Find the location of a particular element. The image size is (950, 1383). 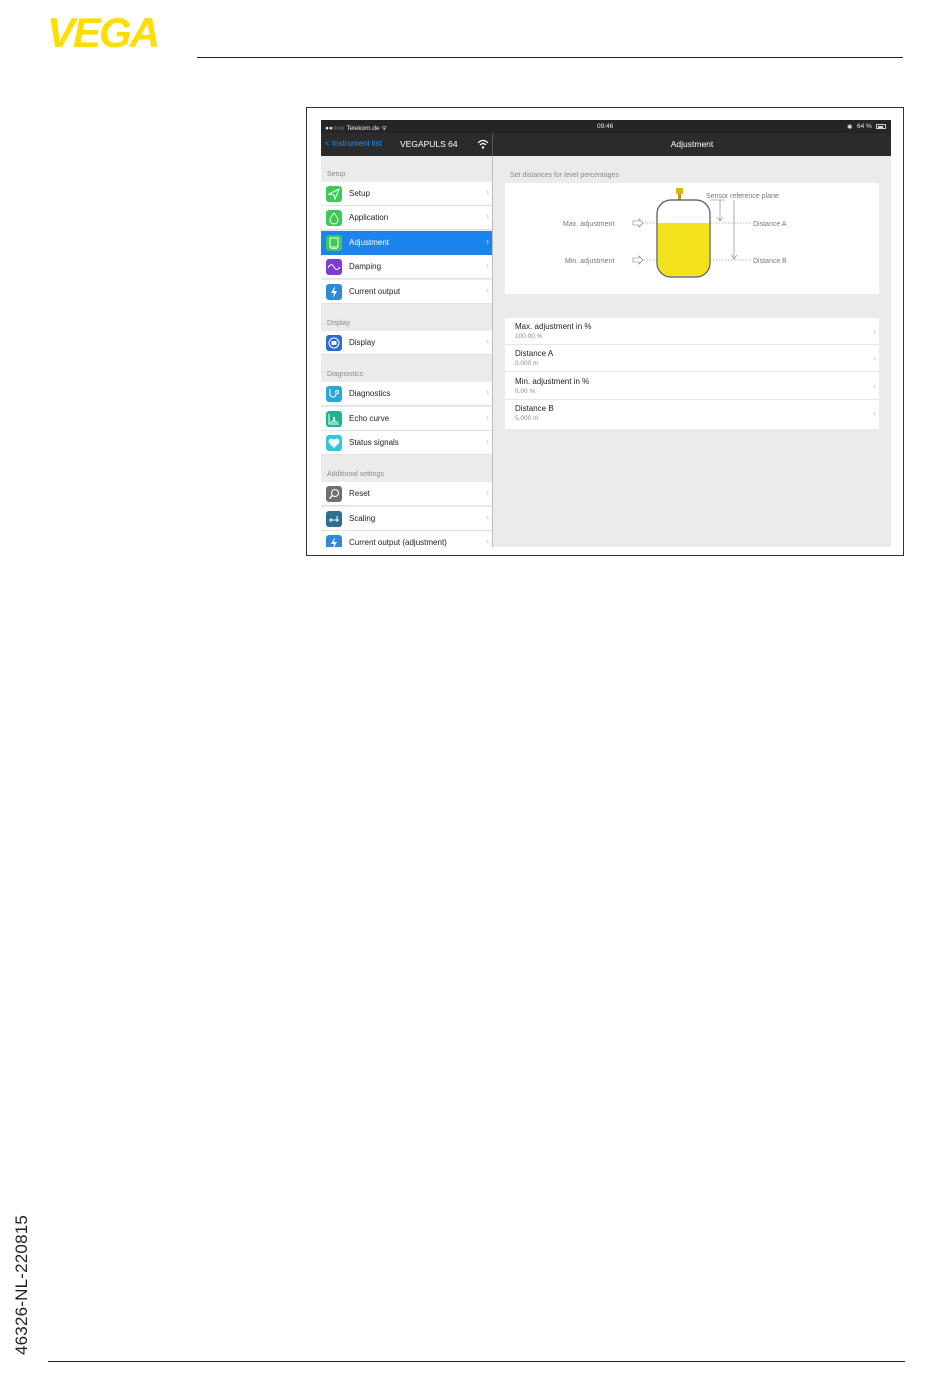

reset-icon is located at coordinates (334, 494).